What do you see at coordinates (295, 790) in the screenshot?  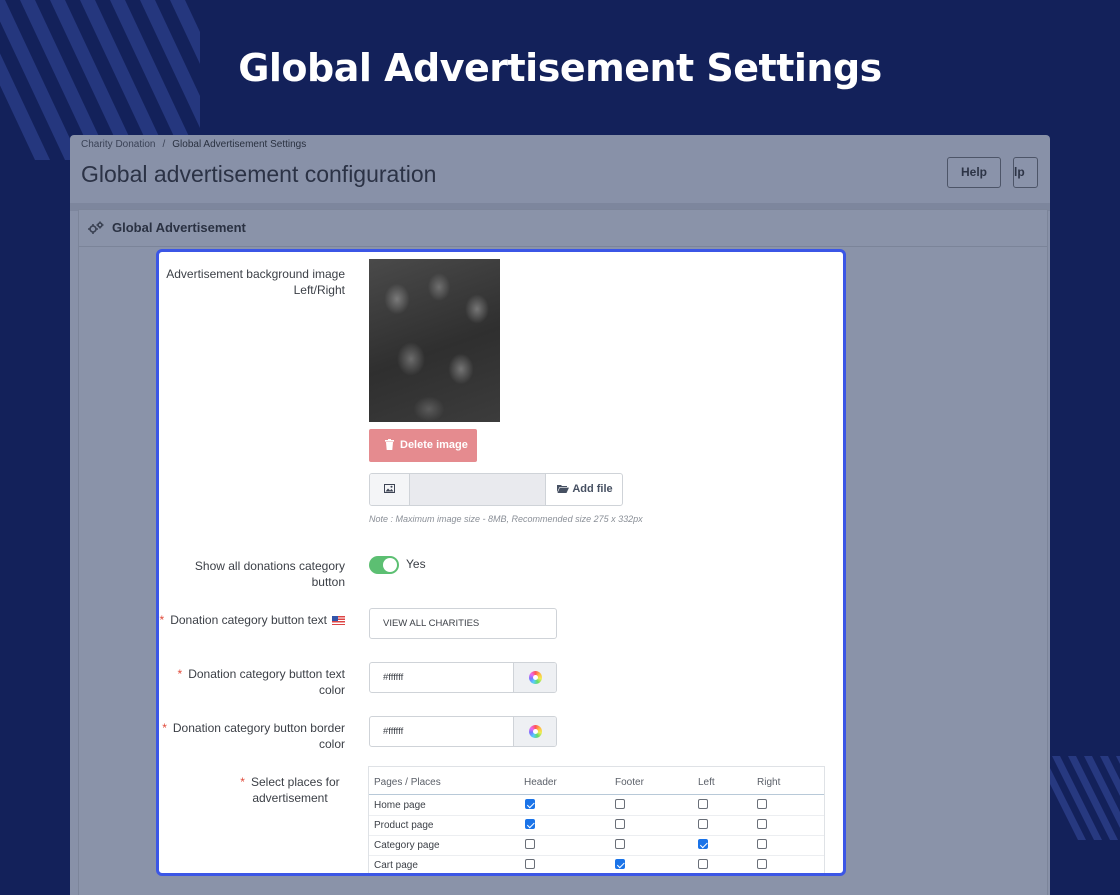 I see `places-label-text: Select places for advertisement` at bounding box center [295, 790].